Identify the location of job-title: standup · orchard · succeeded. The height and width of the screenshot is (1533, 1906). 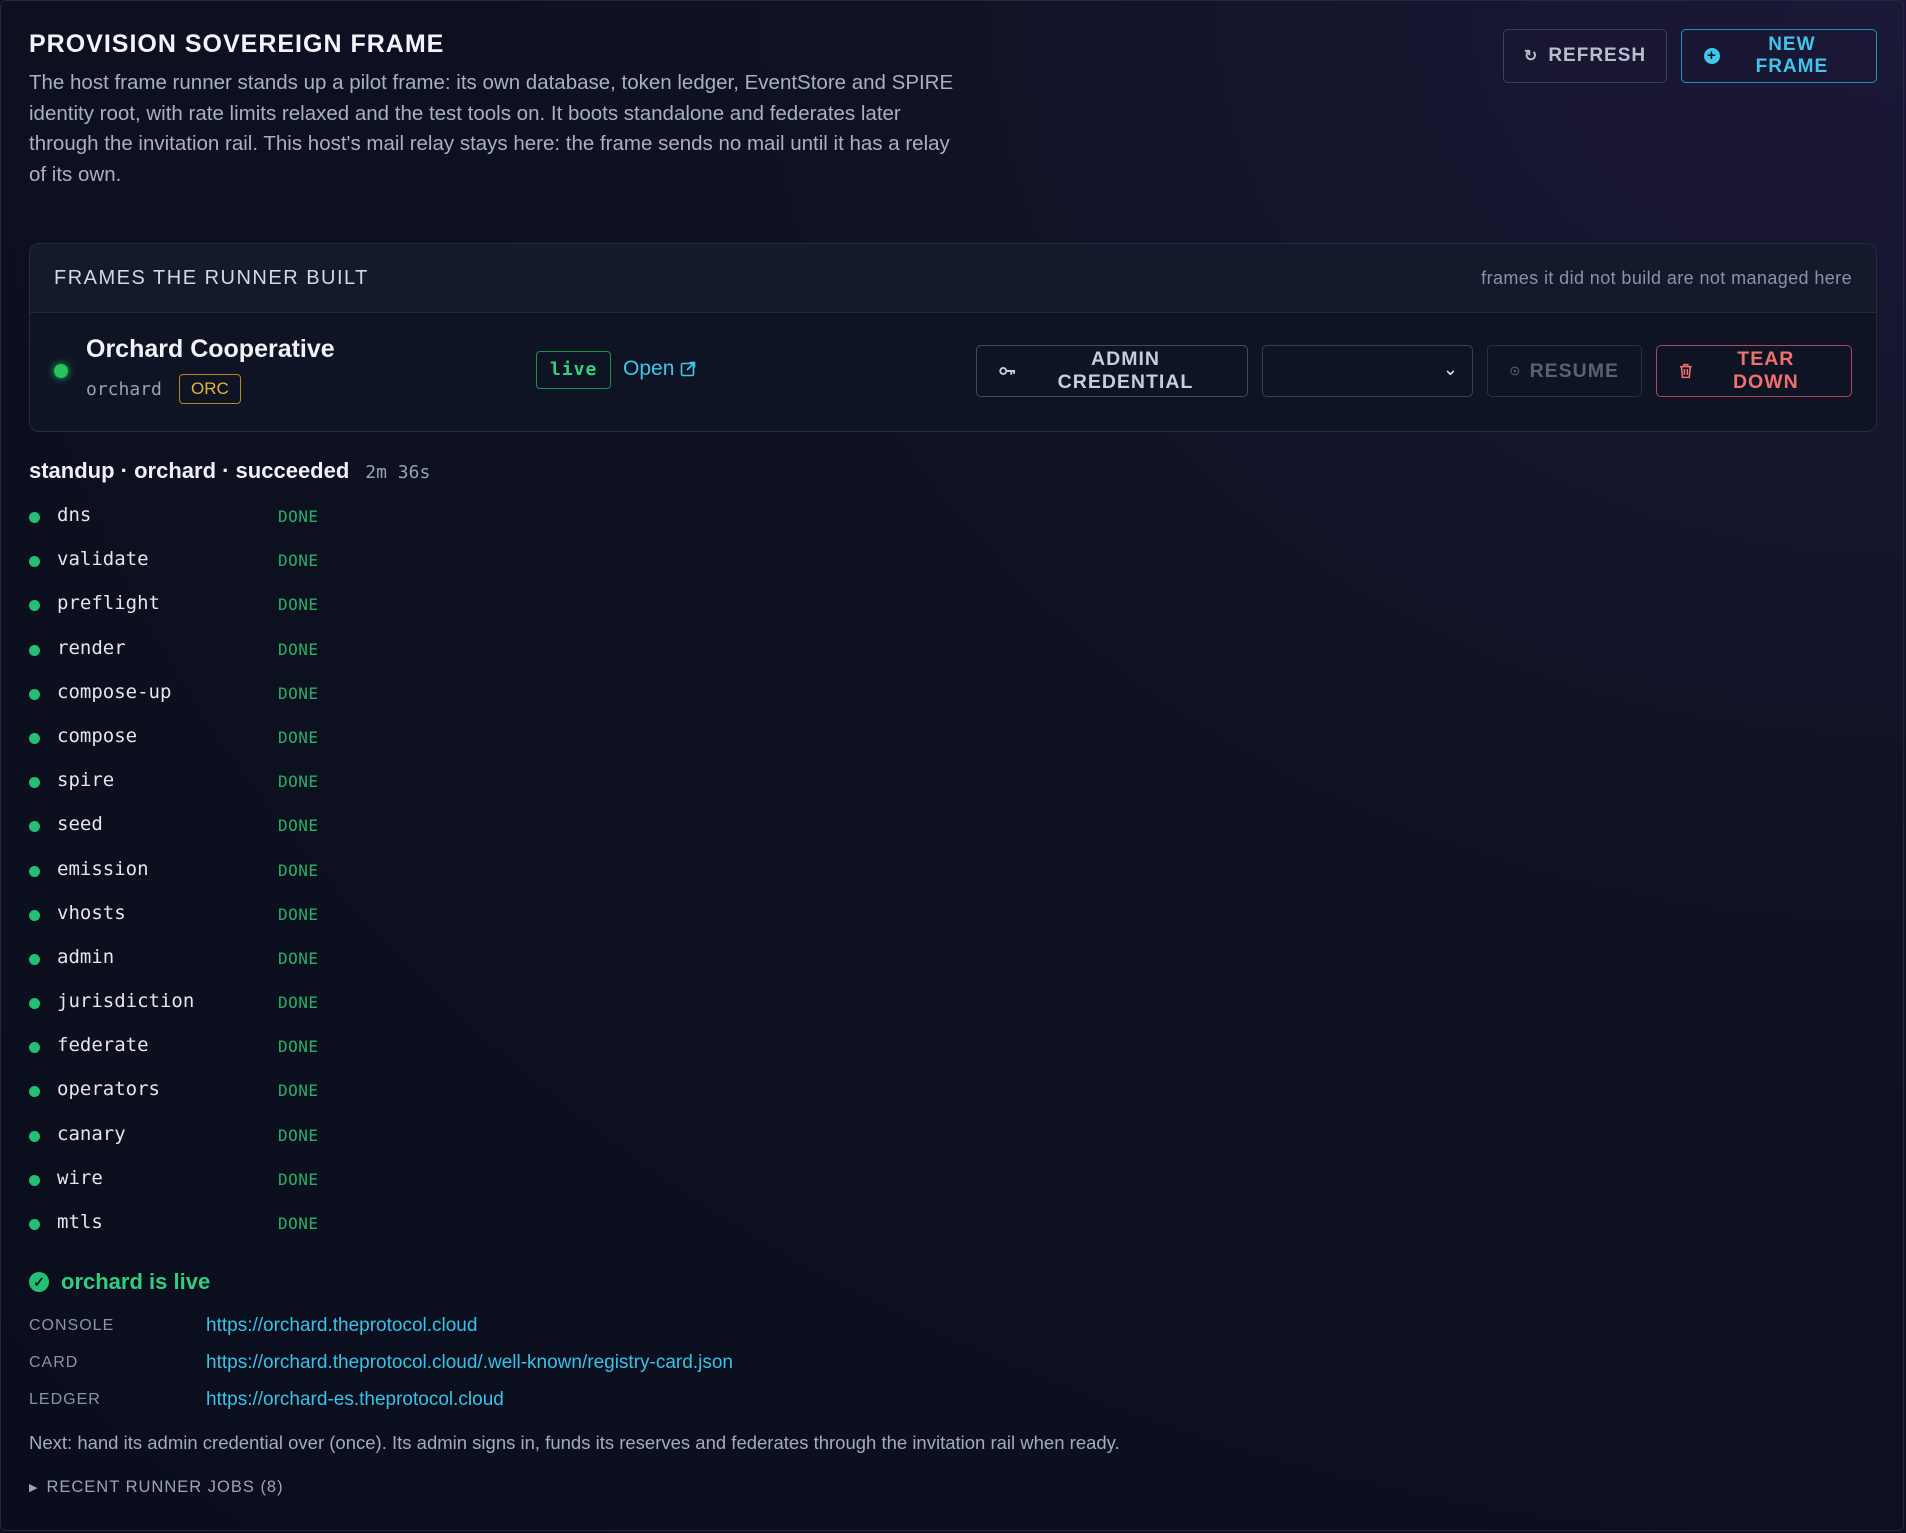
(189, 470).